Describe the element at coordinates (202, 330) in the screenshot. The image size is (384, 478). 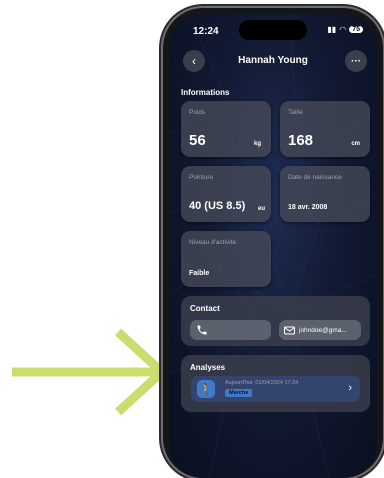
I see `phone-icon` at that location.